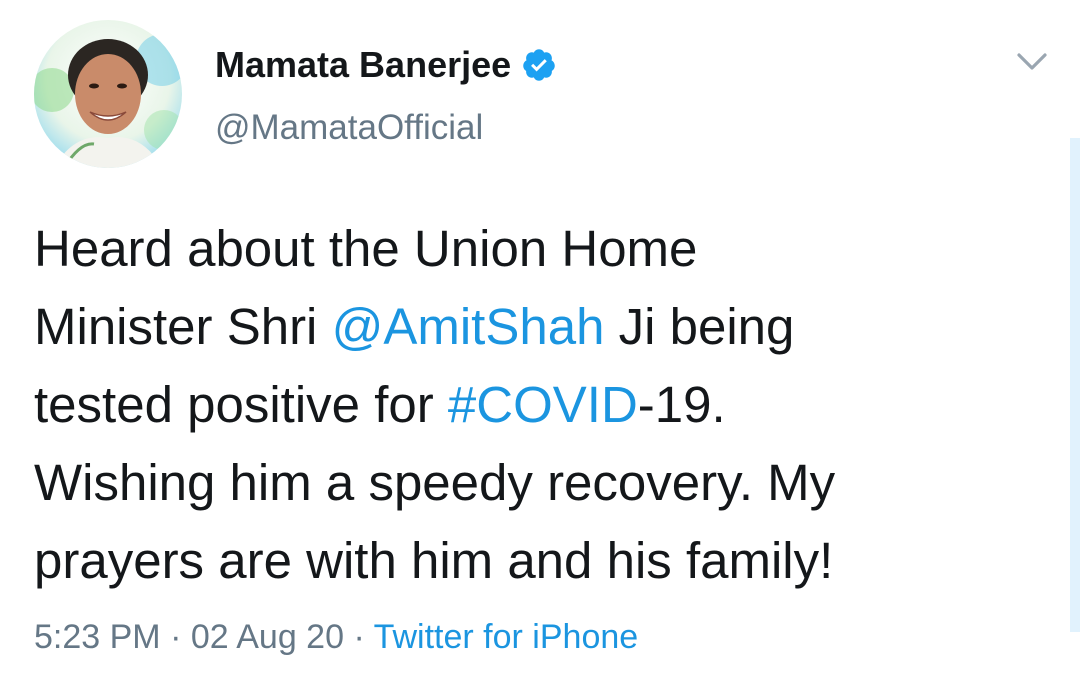  Describe the element at coordinates (1032, 61) in the screenshot. I see `chevron-down-icon` at that location.